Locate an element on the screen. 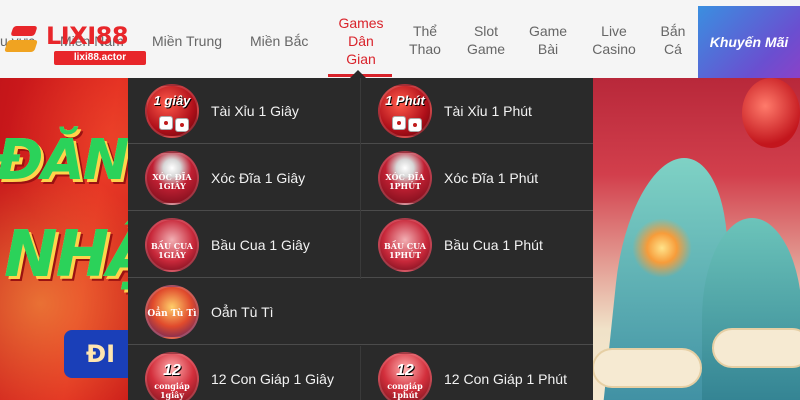 This screenshot has width=800, height=400. menu-item-xoc-dia-1-giay: XÓC ĐĨA 1GIÂY Xóc Đĩa 1 Giây is located at coordinates (244, 178).